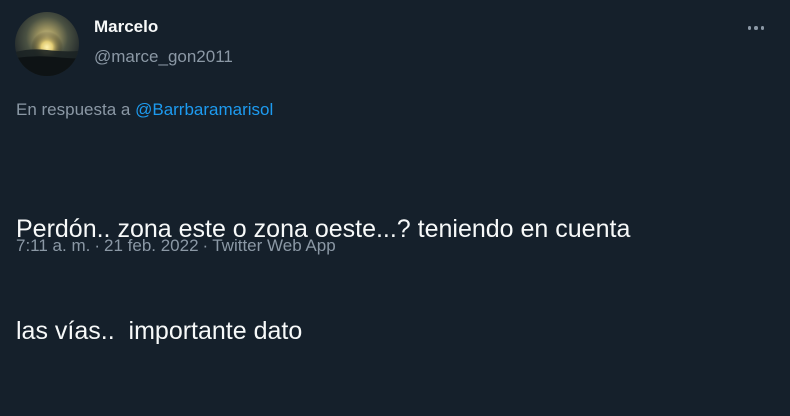 This screenshot has height=416, width=790. Describe the element at coordinates (163, 27) in the screenshot. I see `author-display-name: Marcelo` at that location.